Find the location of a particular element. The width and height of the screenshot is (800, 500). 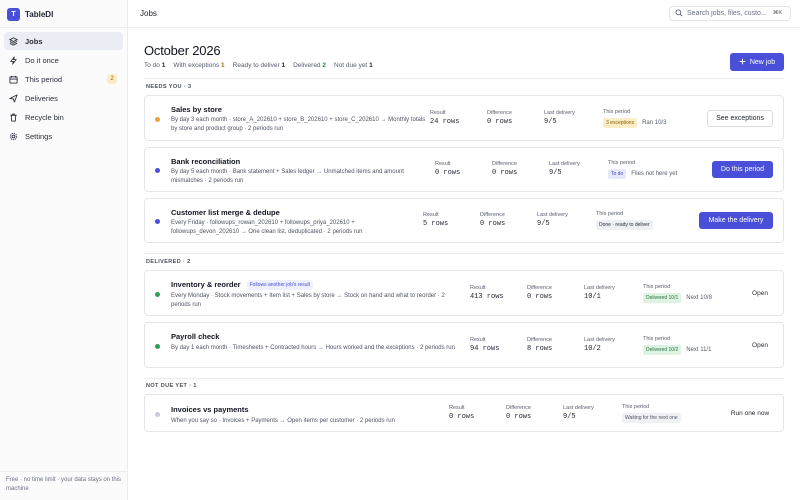

status-badge: To do is located at coordinates (617, 174).